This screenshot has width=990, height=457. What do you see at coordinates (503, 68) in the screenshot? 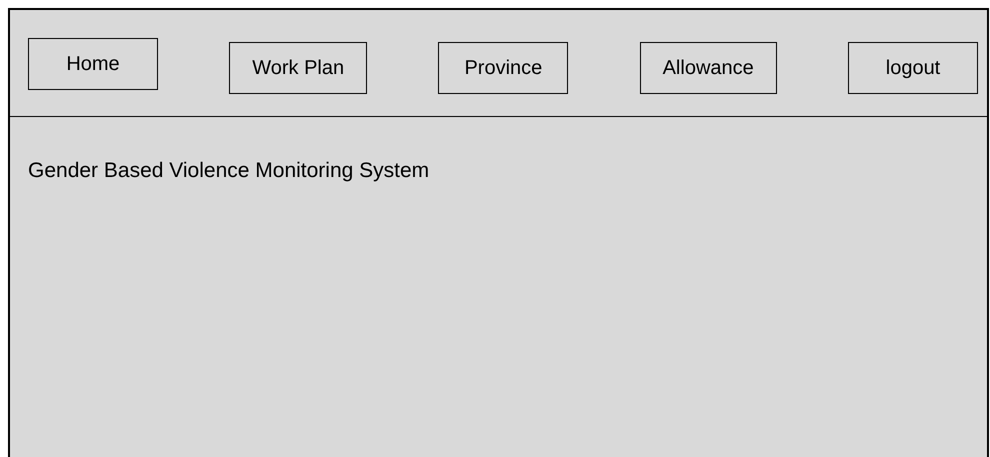
I see `nav-button: Province` at bounding box center [503, 68].